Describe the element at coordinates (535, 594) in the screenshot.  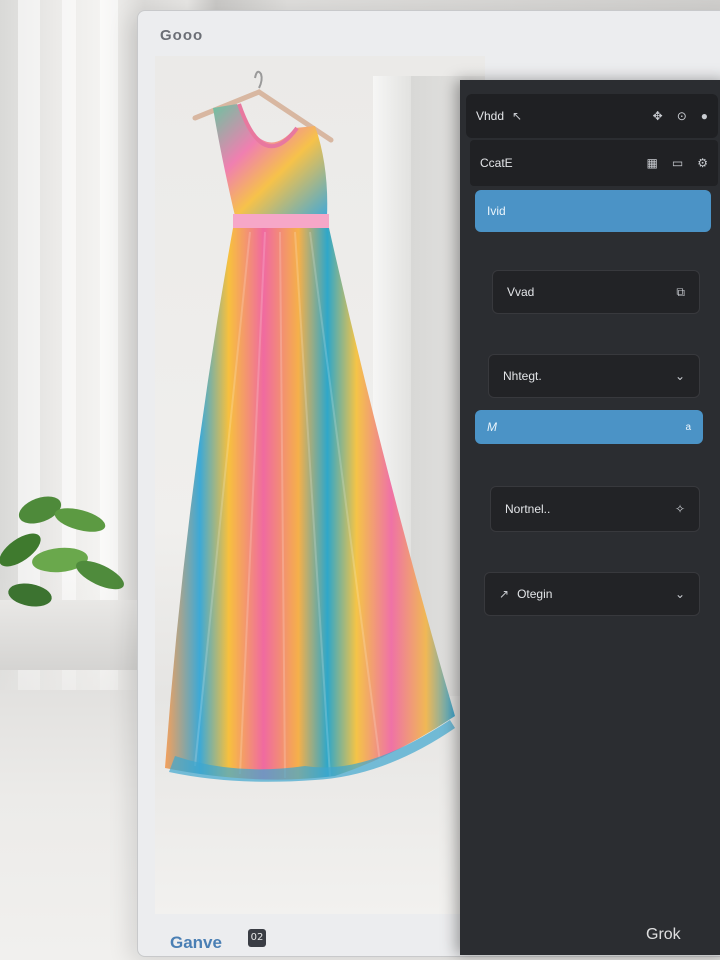
I see `option-dropdown-6-label: Otegin` at that location.